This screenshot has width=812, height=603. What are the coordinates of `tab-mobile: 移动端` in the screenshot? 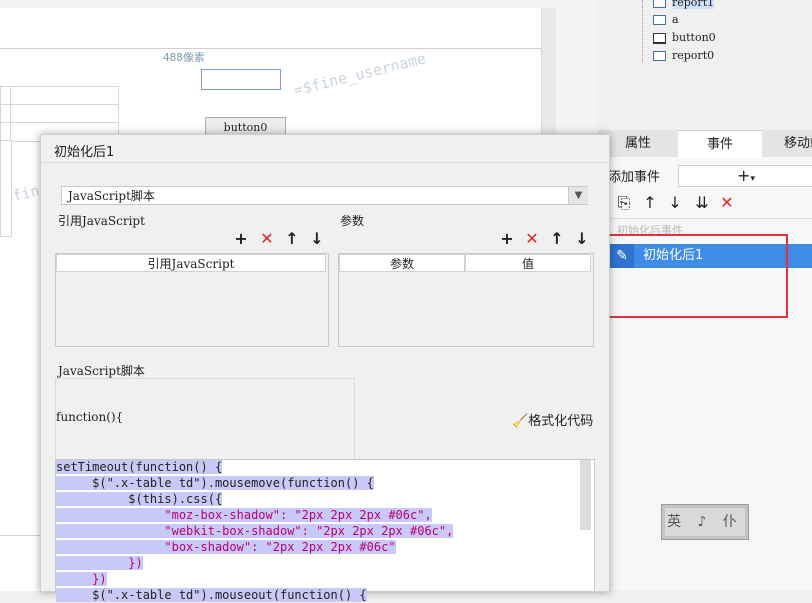 It's located at (787, 143).